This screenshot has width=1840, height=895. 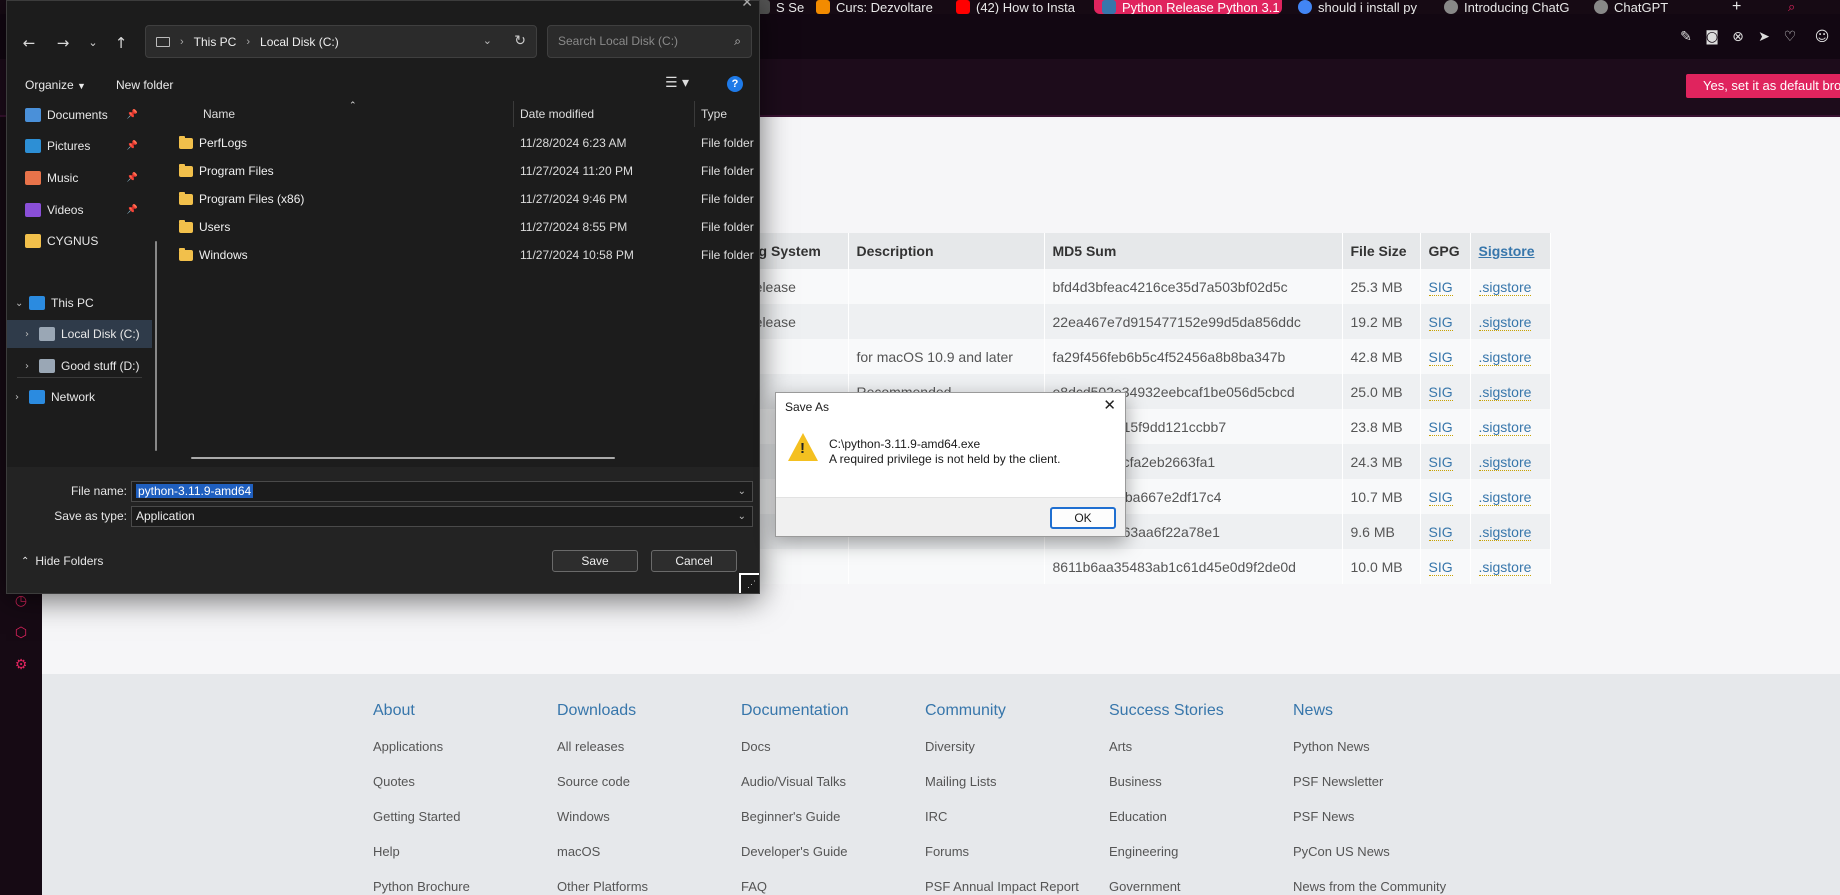 What do you see at coordinates (836, 790) in the screenshot?
I see `footer-link: Audio/Visual Talks` at bounding box center [836, 790].